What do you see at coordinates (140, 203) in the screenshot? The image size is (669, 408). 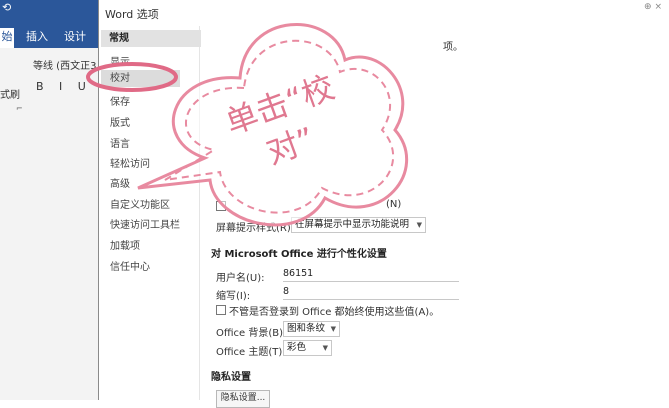 I see `nav-item-customize-ribbon: 自定义功能区` at bounding box center [140, 203].